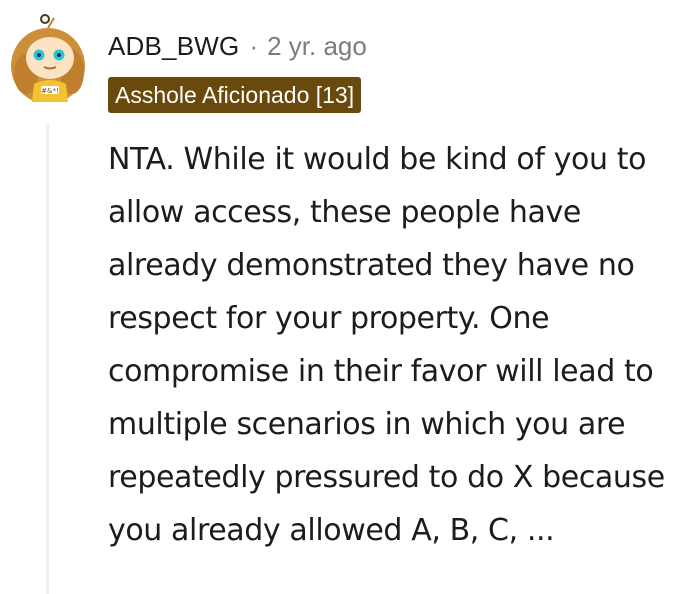 This screenshot has height=594, width=700. I want to click on comment-meta: ADB_BWG · 2 yr. ago, so click(237, 46).